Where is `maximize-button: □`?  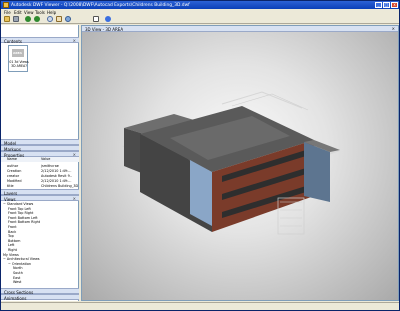
maximize-button: □ is located at coordinates (386, 5).